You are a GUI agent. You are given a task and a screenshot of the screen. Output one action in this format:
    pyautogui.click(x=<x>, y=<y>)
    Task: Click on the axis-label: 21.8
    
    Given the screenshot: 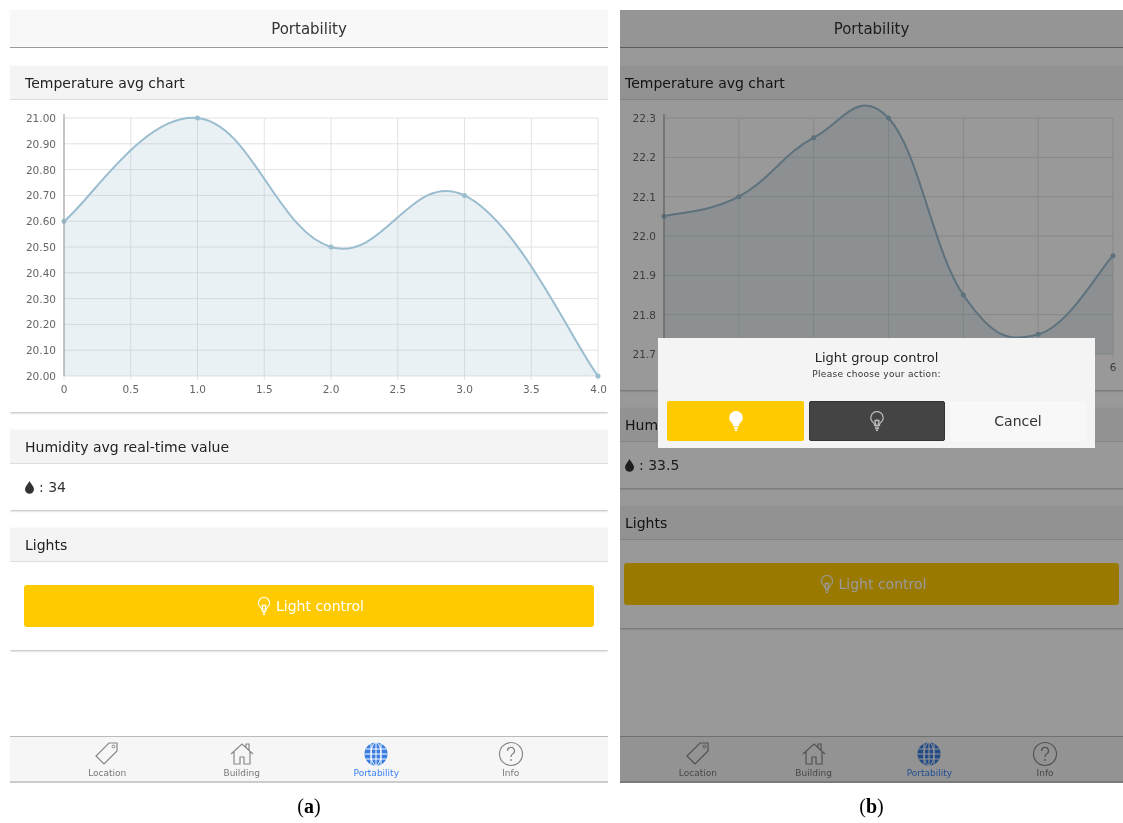 What is the action you would take?
    pyautogui.click(x=644, y=314)
    